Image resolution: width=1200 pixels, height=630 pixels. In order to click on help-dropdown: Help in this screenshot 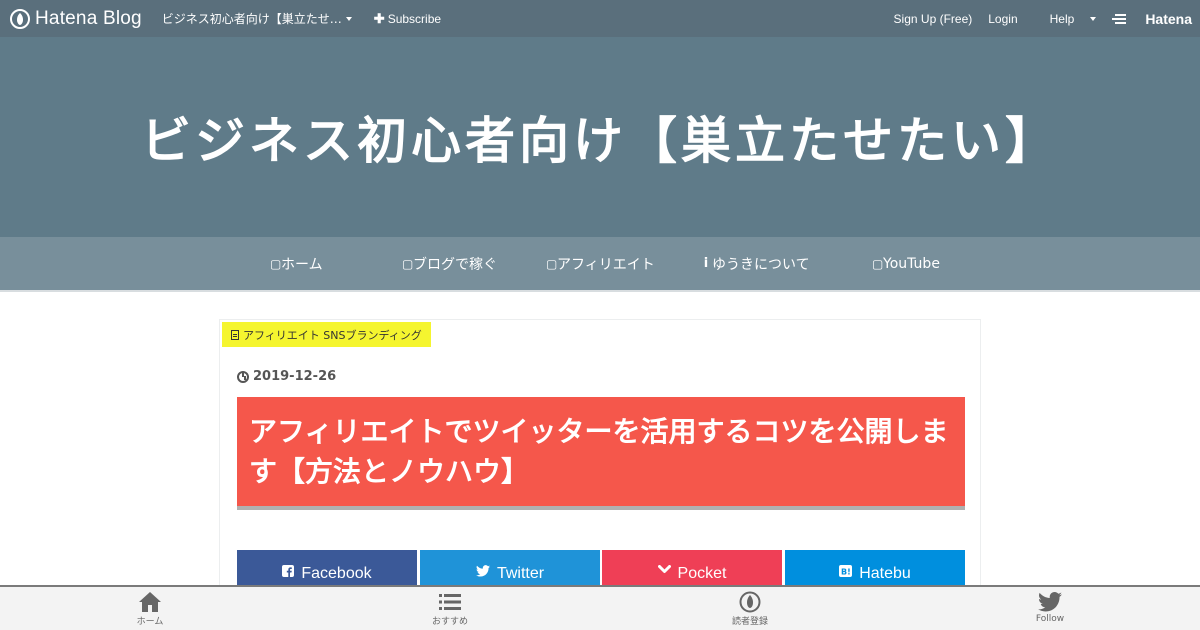, I will do `click(1065, 19)`.